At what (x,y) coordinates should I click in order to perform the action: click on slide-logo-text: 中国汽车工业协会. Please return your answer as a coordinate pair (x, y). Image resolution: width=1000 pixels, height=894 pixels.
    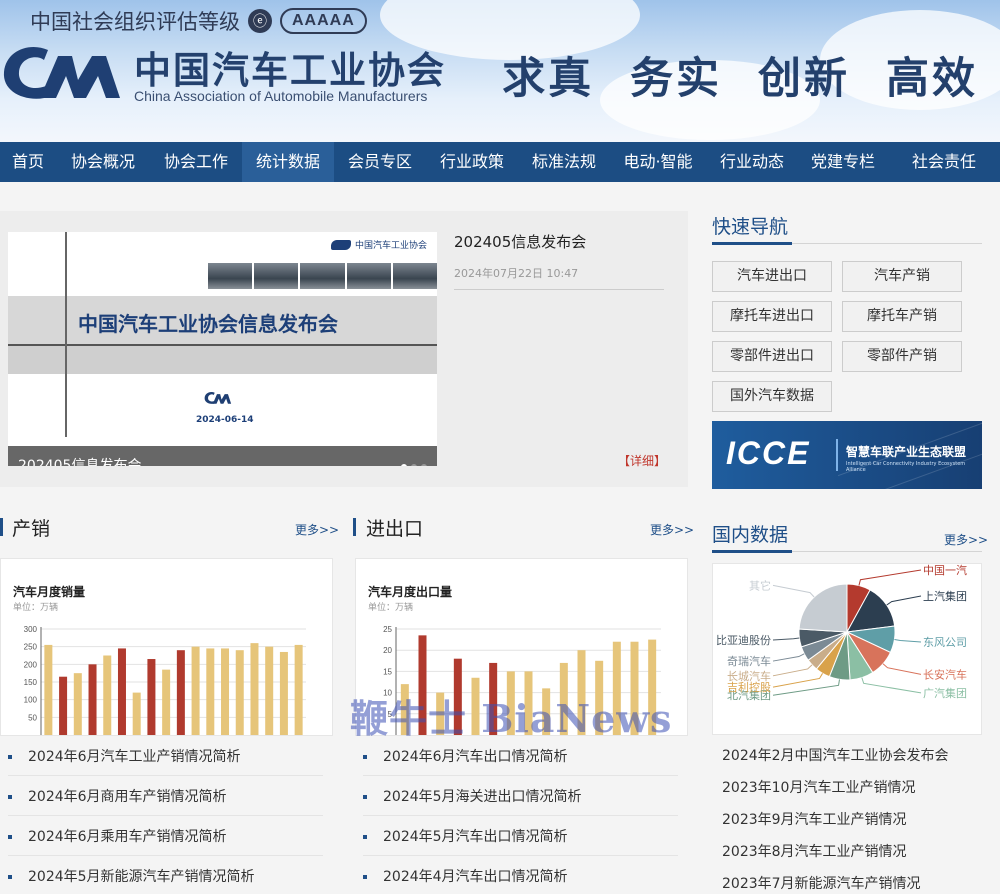
    Looking at the image, I should click on (390, 246).